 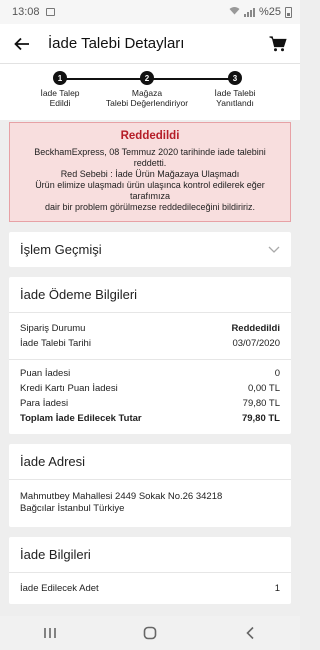 I want to click on payment-title: İade Ödeme Bilgileri, so click(x=150, y=295).